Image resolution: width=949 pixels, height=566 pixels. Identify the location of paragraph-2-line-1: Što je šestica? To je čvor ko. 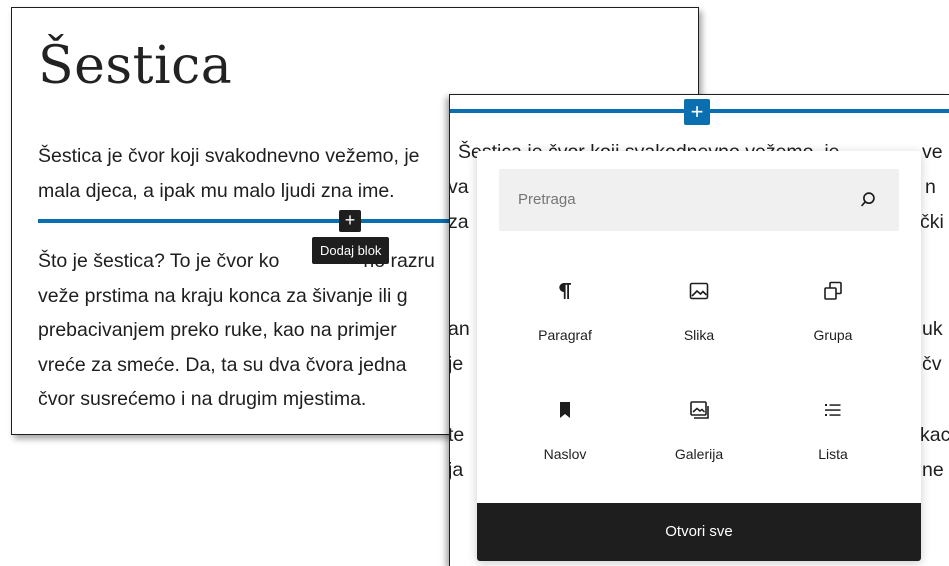
(159, 261).